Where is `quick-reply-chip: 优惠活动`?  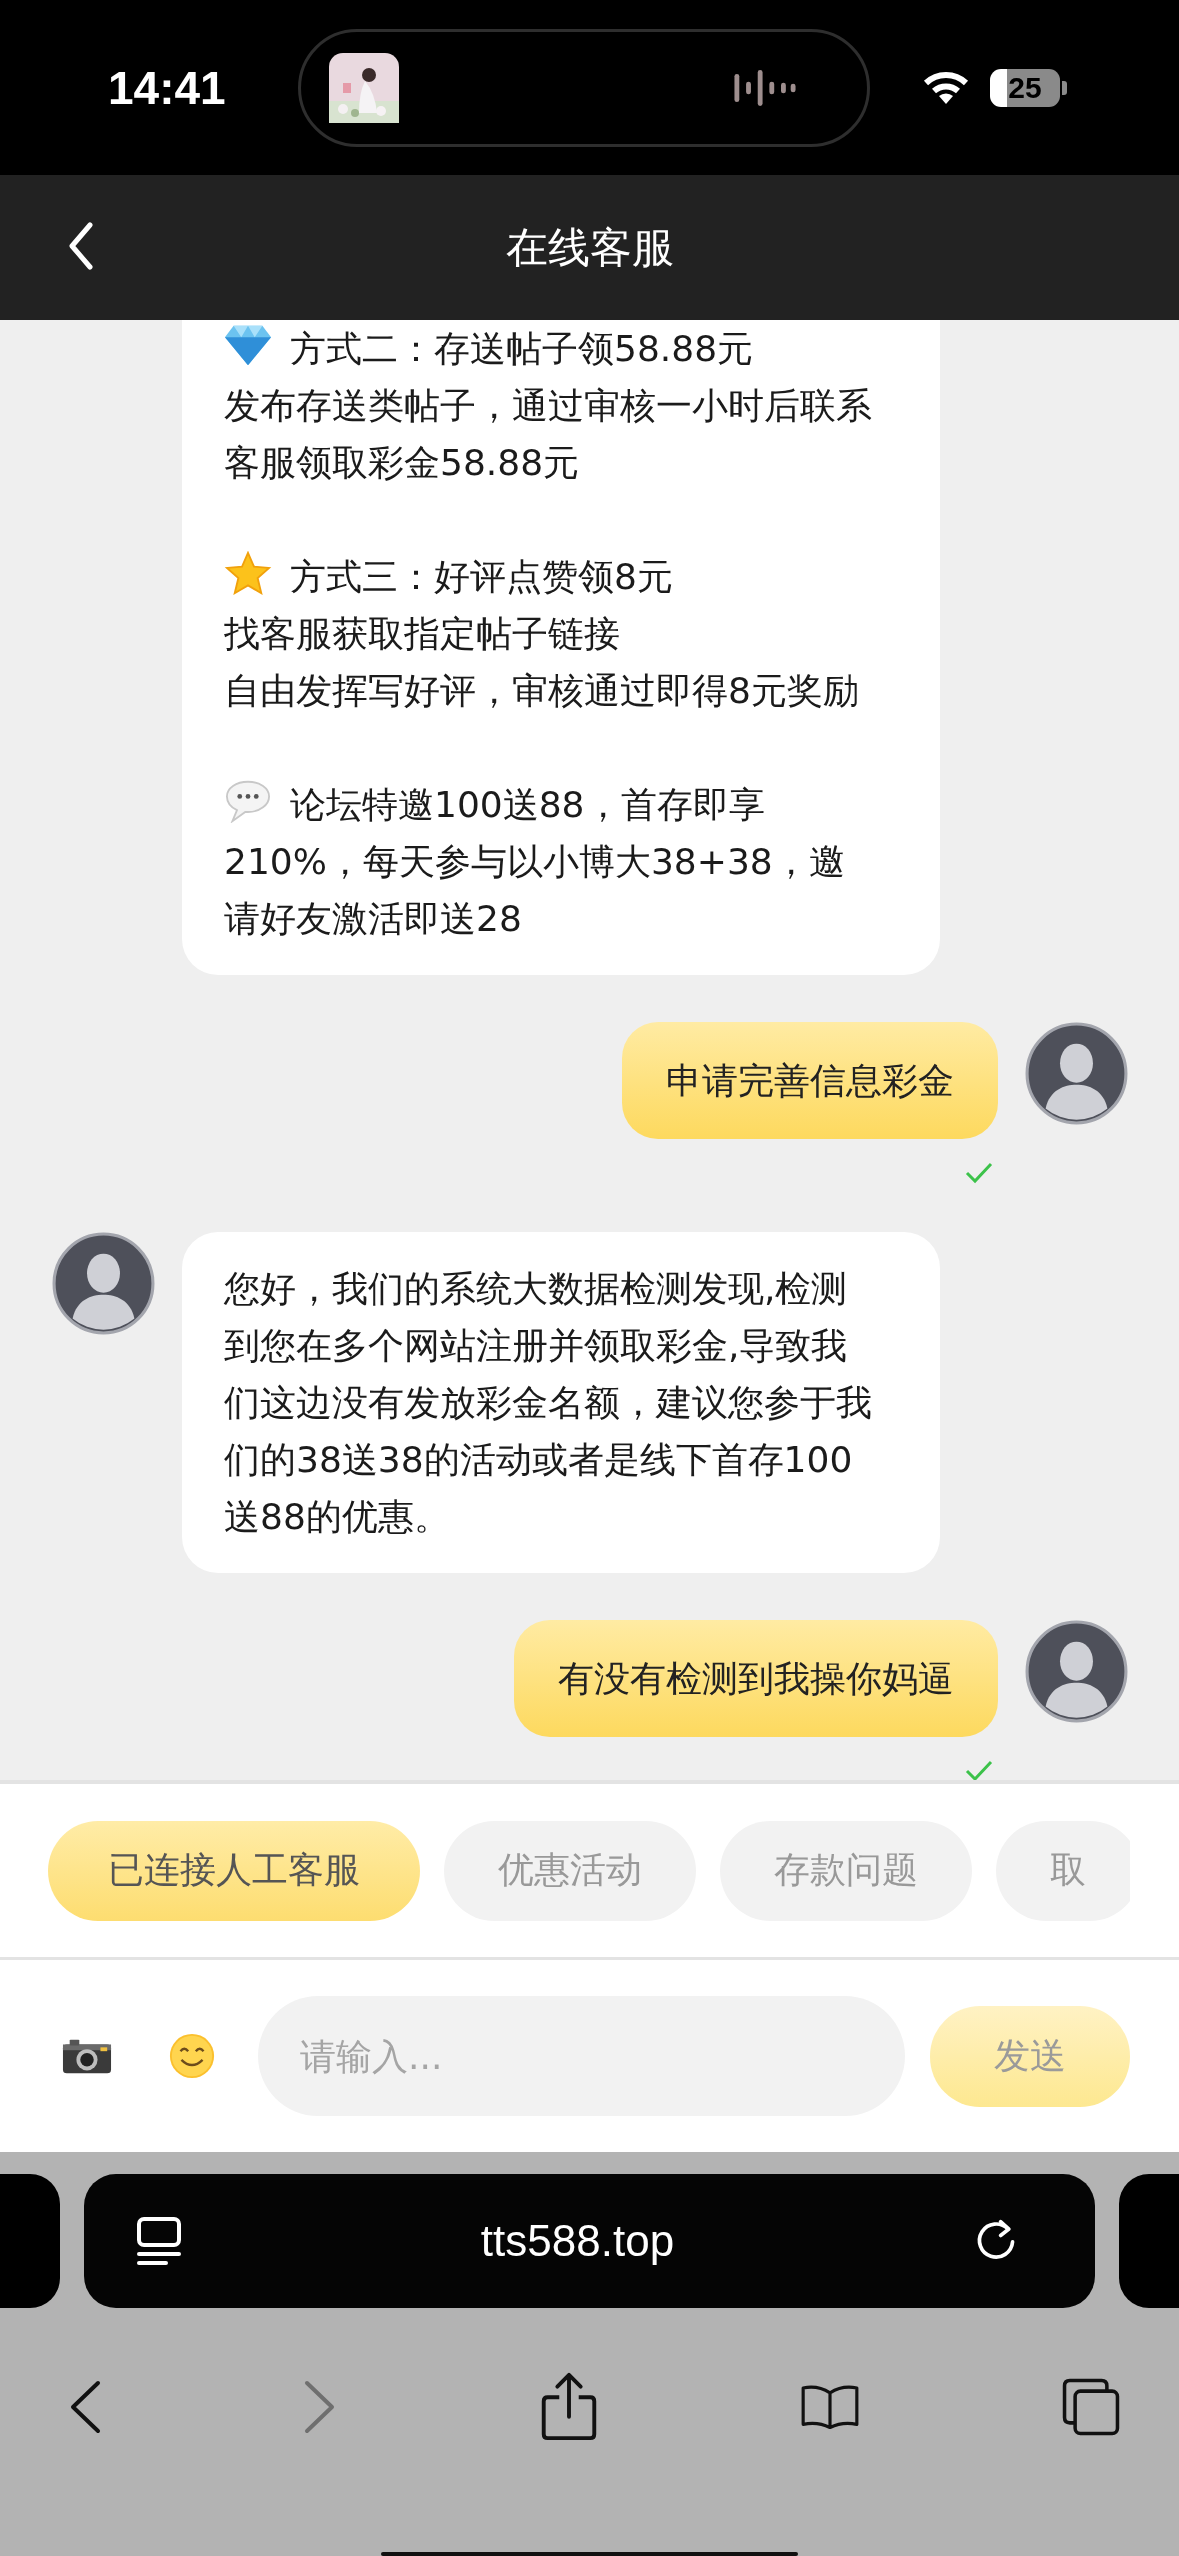
quick-reply-chip: 优惠活动 is located at coordinates (570, 1870).